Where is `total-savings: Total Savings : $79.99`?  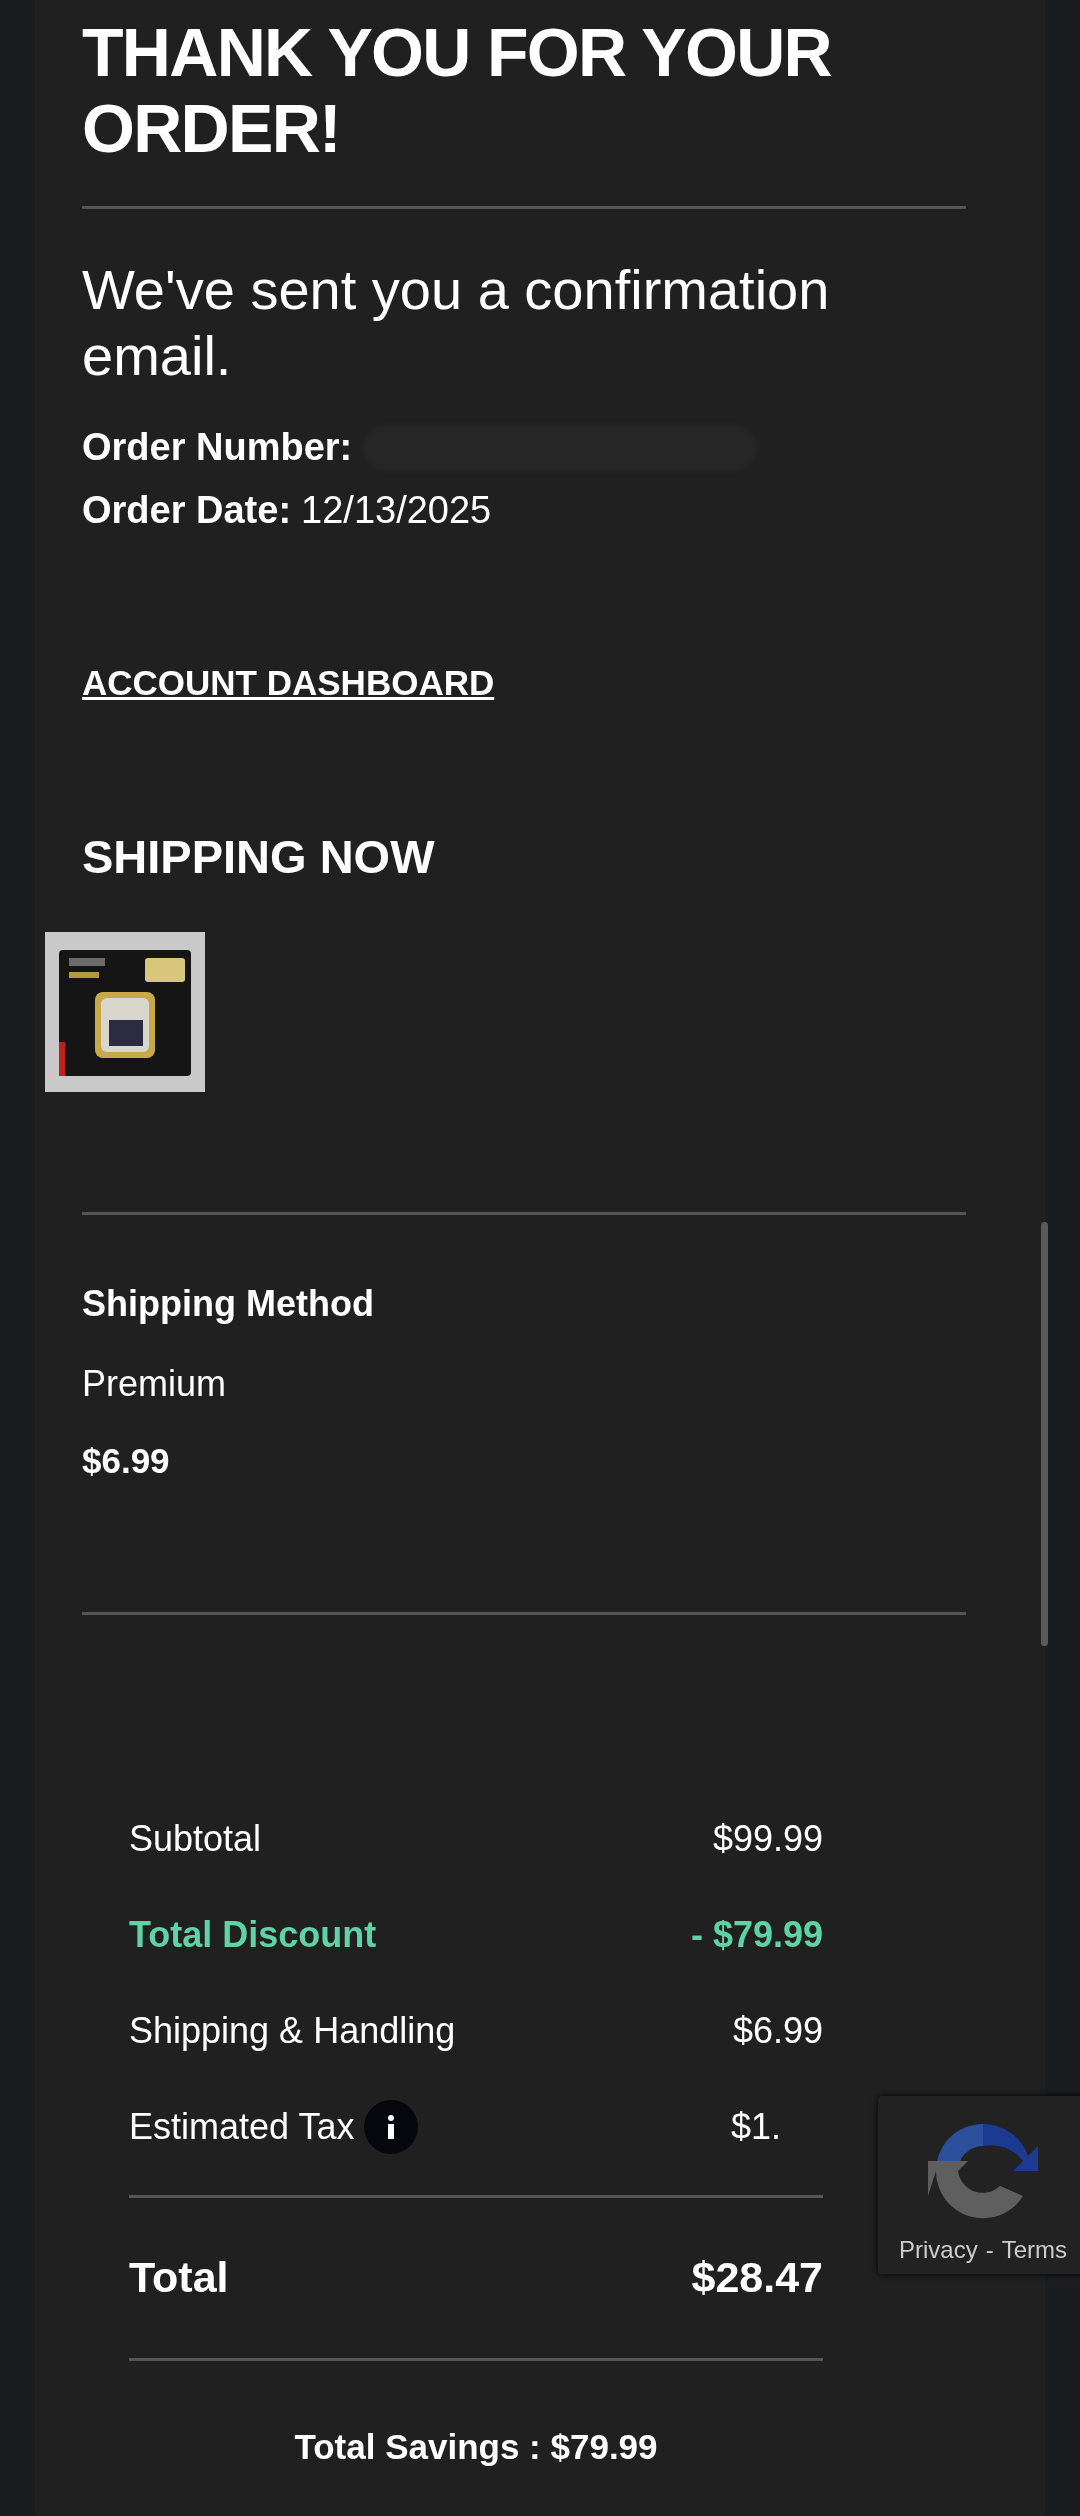
total-savings: Total Savings : $79.99 is located at coordinates (476, 2446).